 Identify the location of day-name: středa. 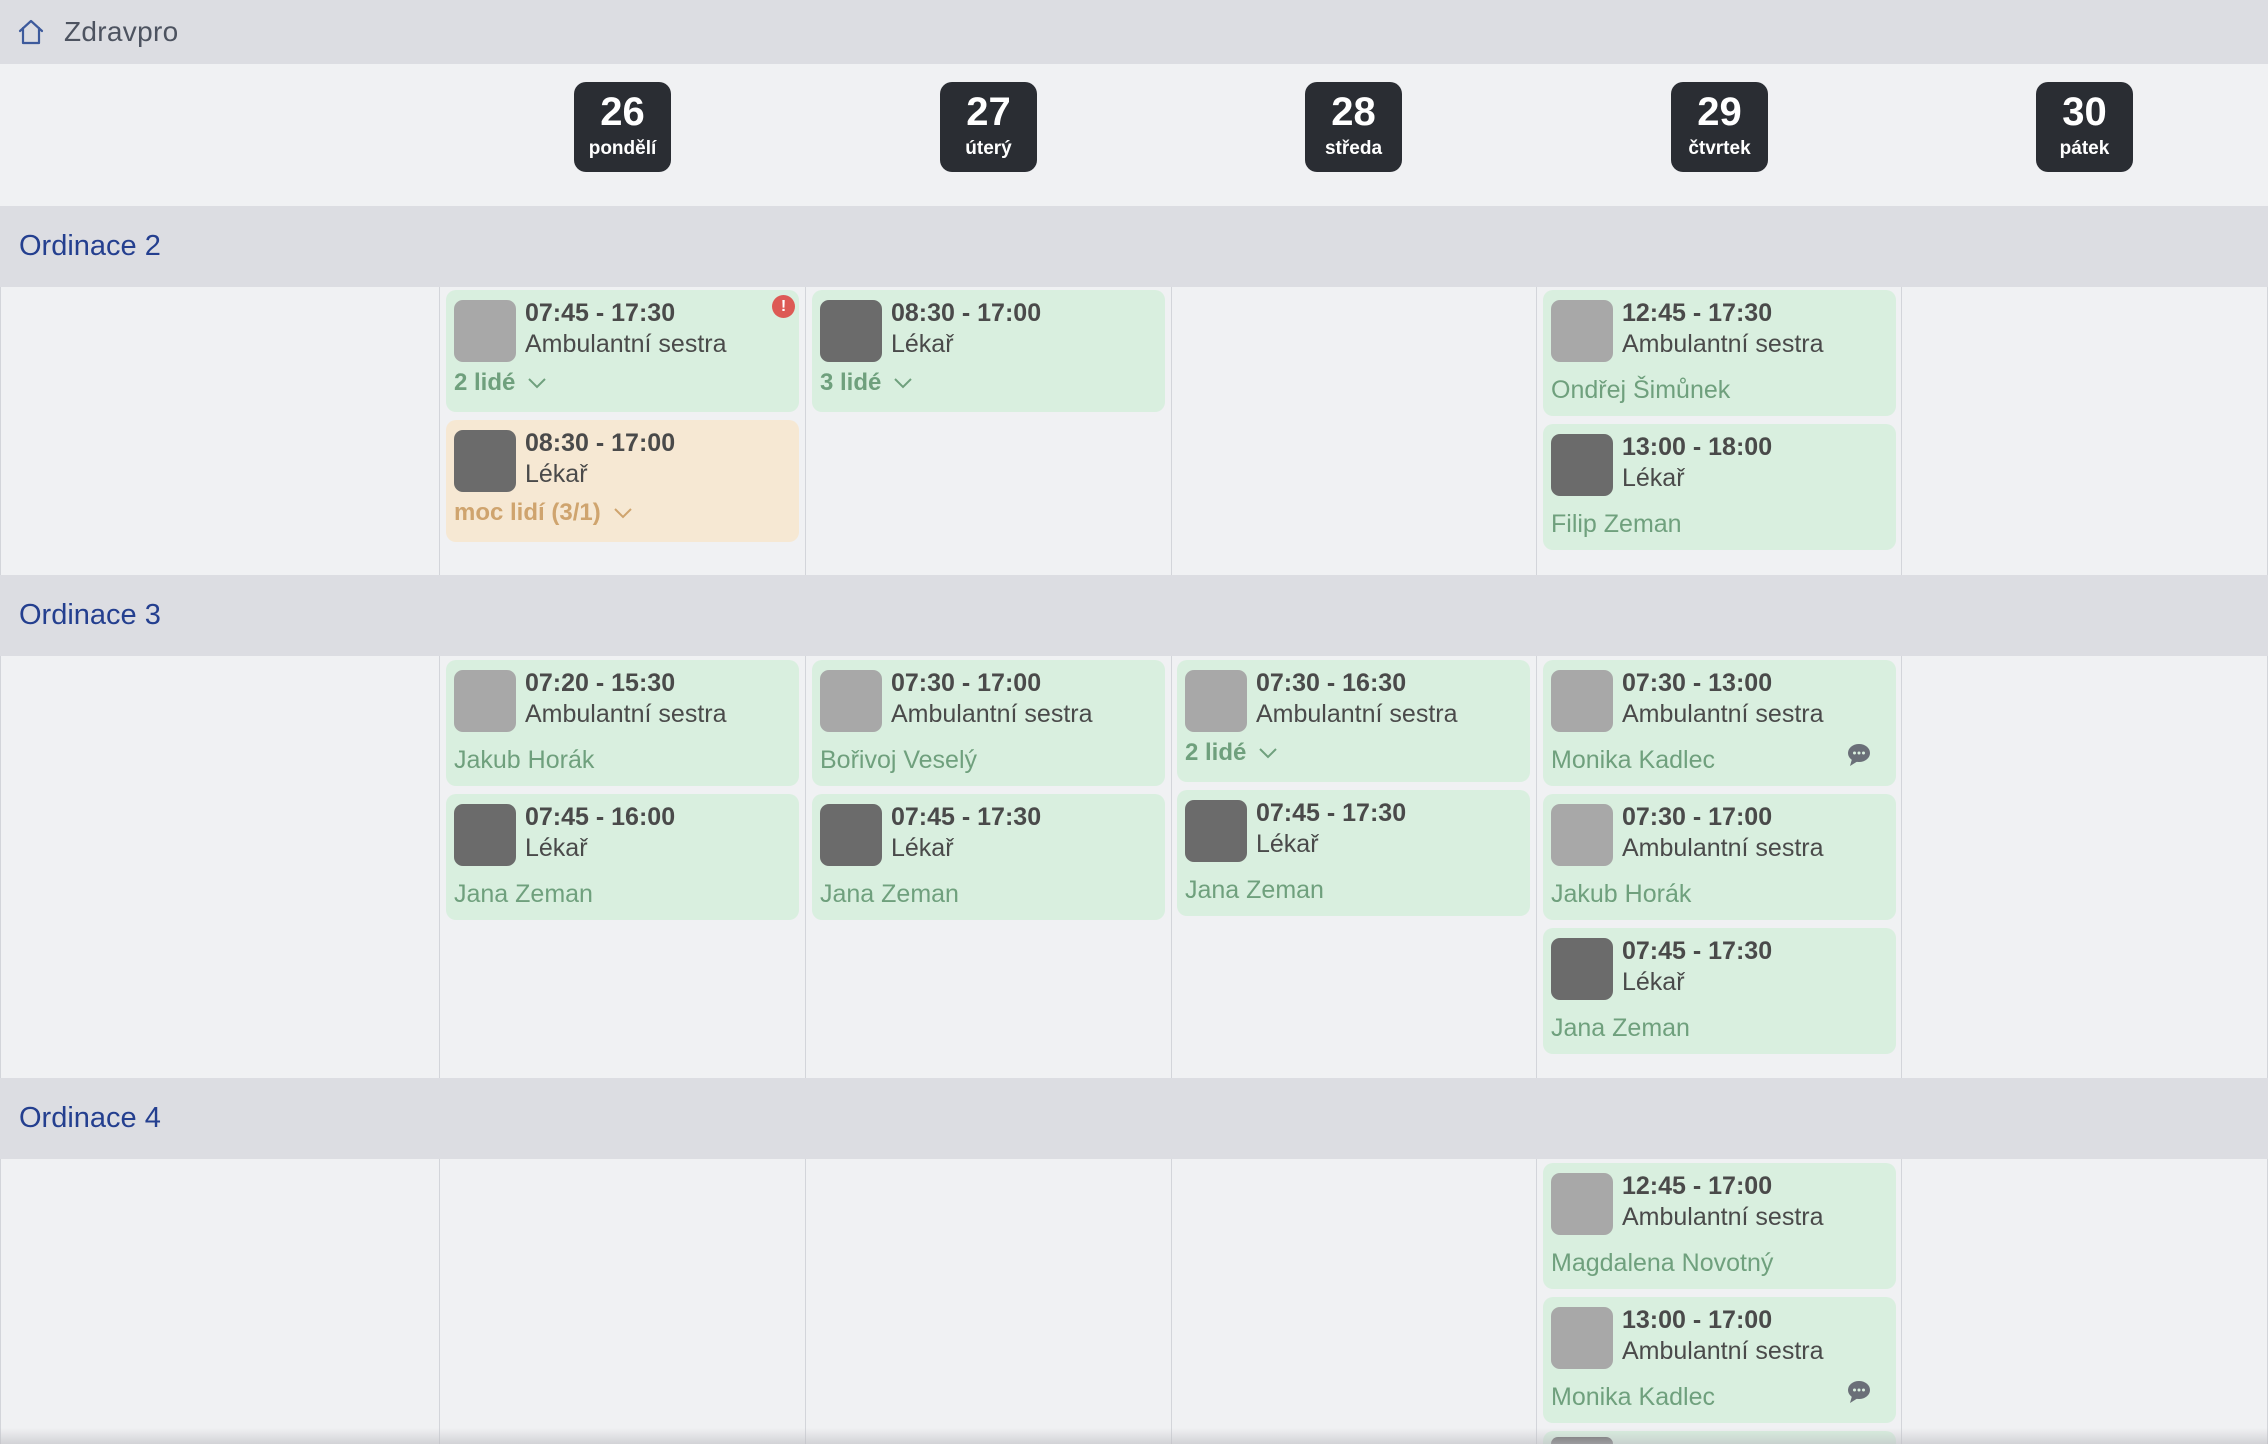
(1353, 148).